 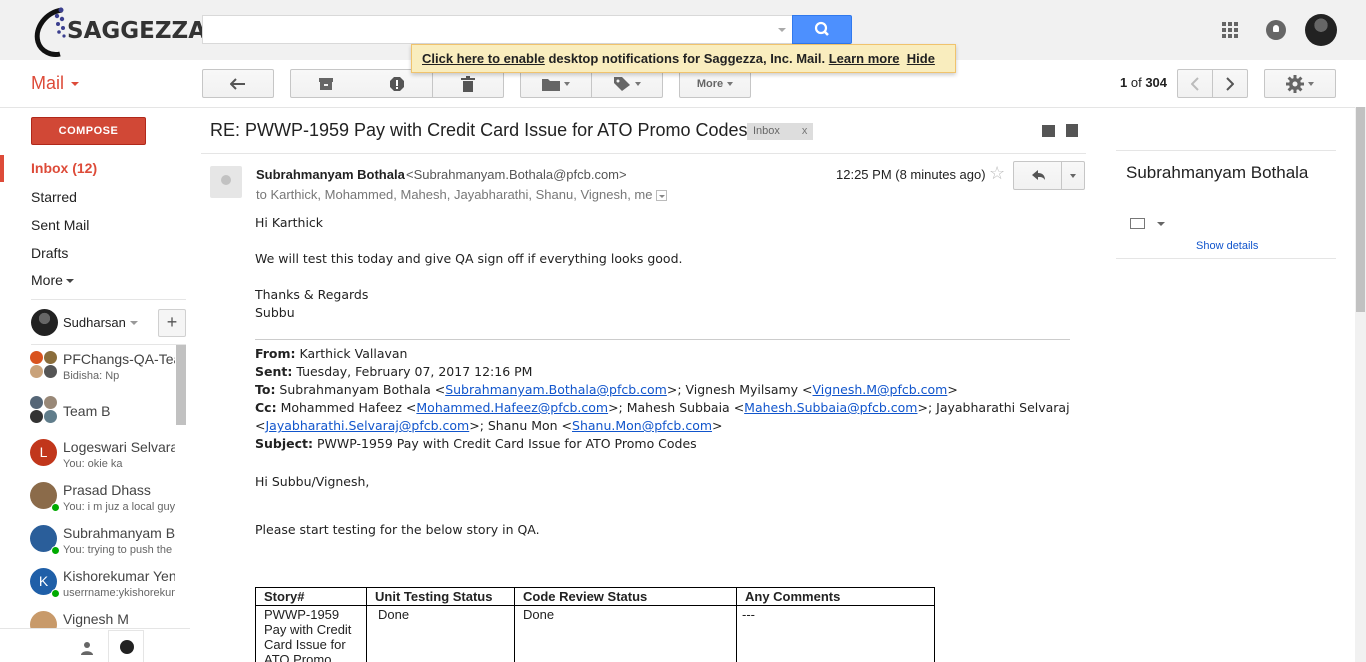 I want to click on sidebar-item-inbox-label: Inbox (12), so click(x=64, y=168).